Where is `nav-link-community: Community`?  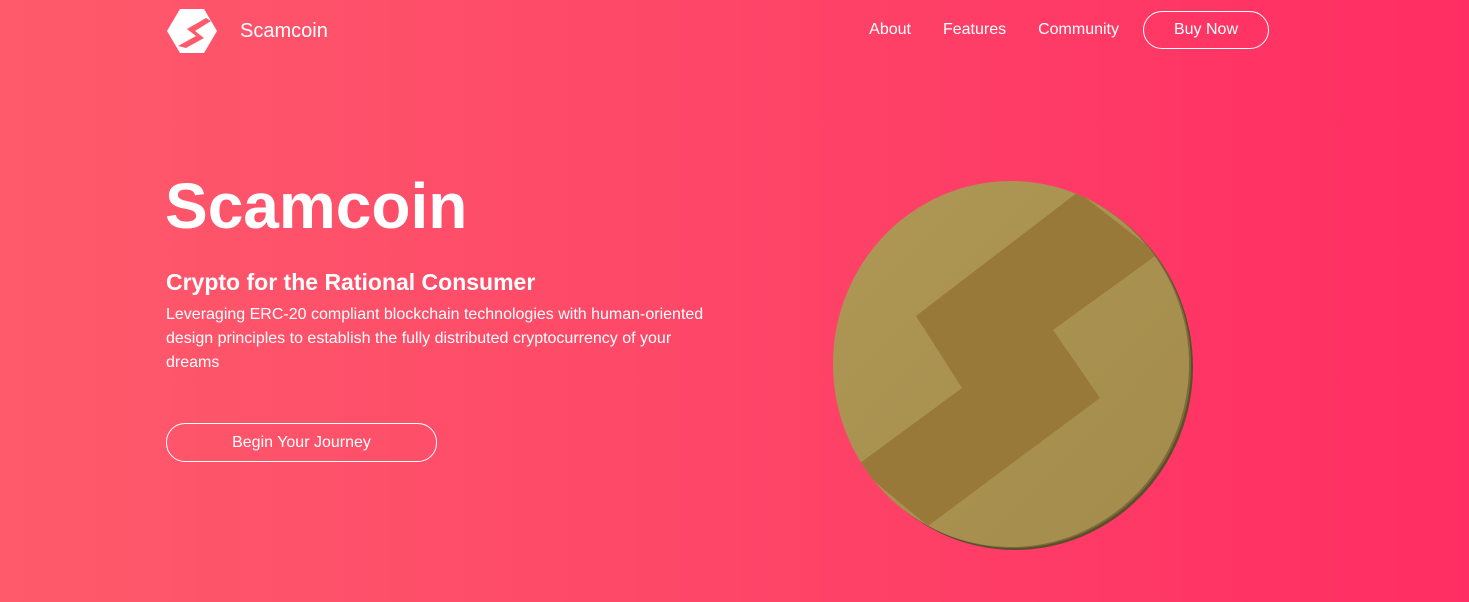
nav-link-community: Community is located at coordinates (1078, 30).